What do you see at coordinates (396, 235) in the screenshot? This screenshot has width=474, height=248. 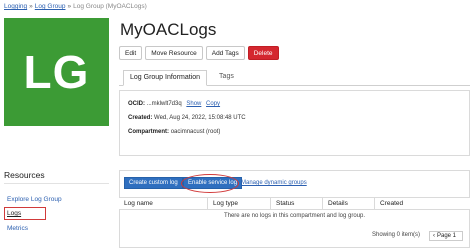 I see `showing-count: Showing 0 item(s)` at bounding box center [396, 235].